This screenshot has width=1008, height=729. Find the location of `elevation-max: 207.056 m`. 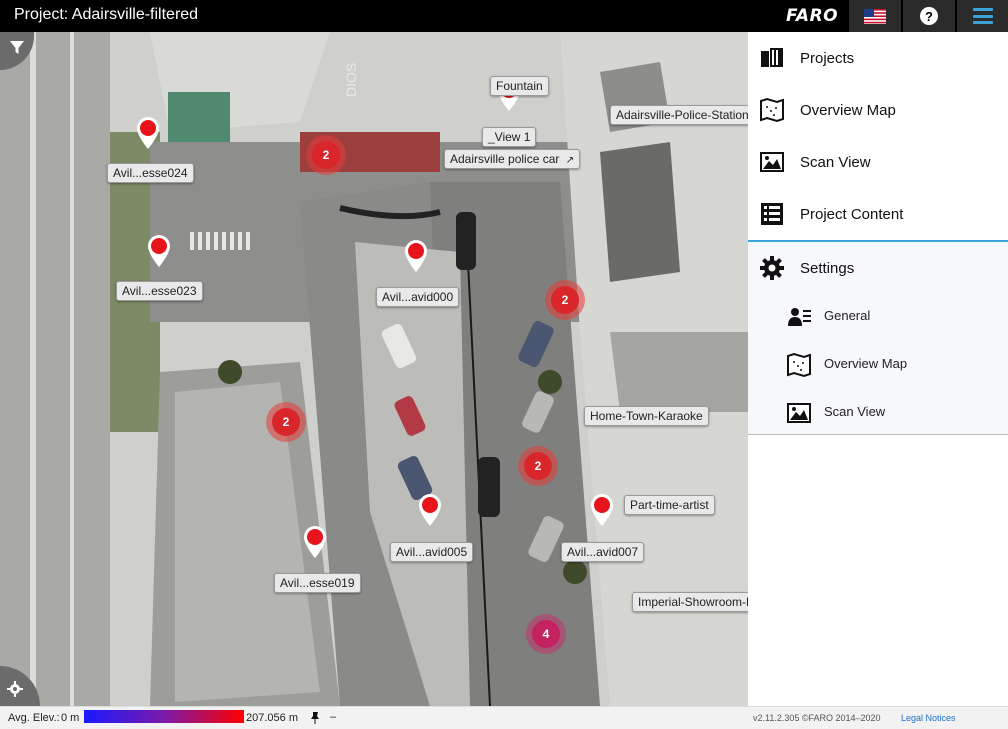

elevation-max: 207.056 m is located at coordinates (272, 718).